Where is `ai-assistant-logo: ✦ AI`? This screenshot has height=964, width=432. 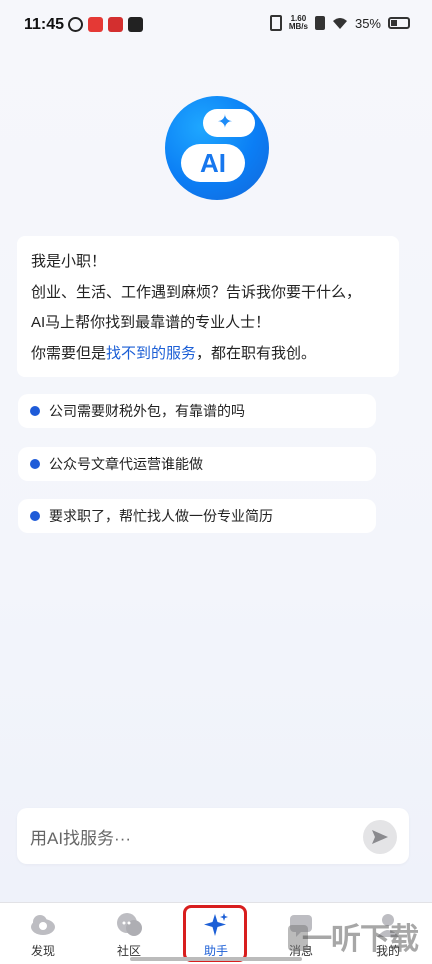
ai-assistant-logo: ✦ AI is located at coordinates (217, 148).